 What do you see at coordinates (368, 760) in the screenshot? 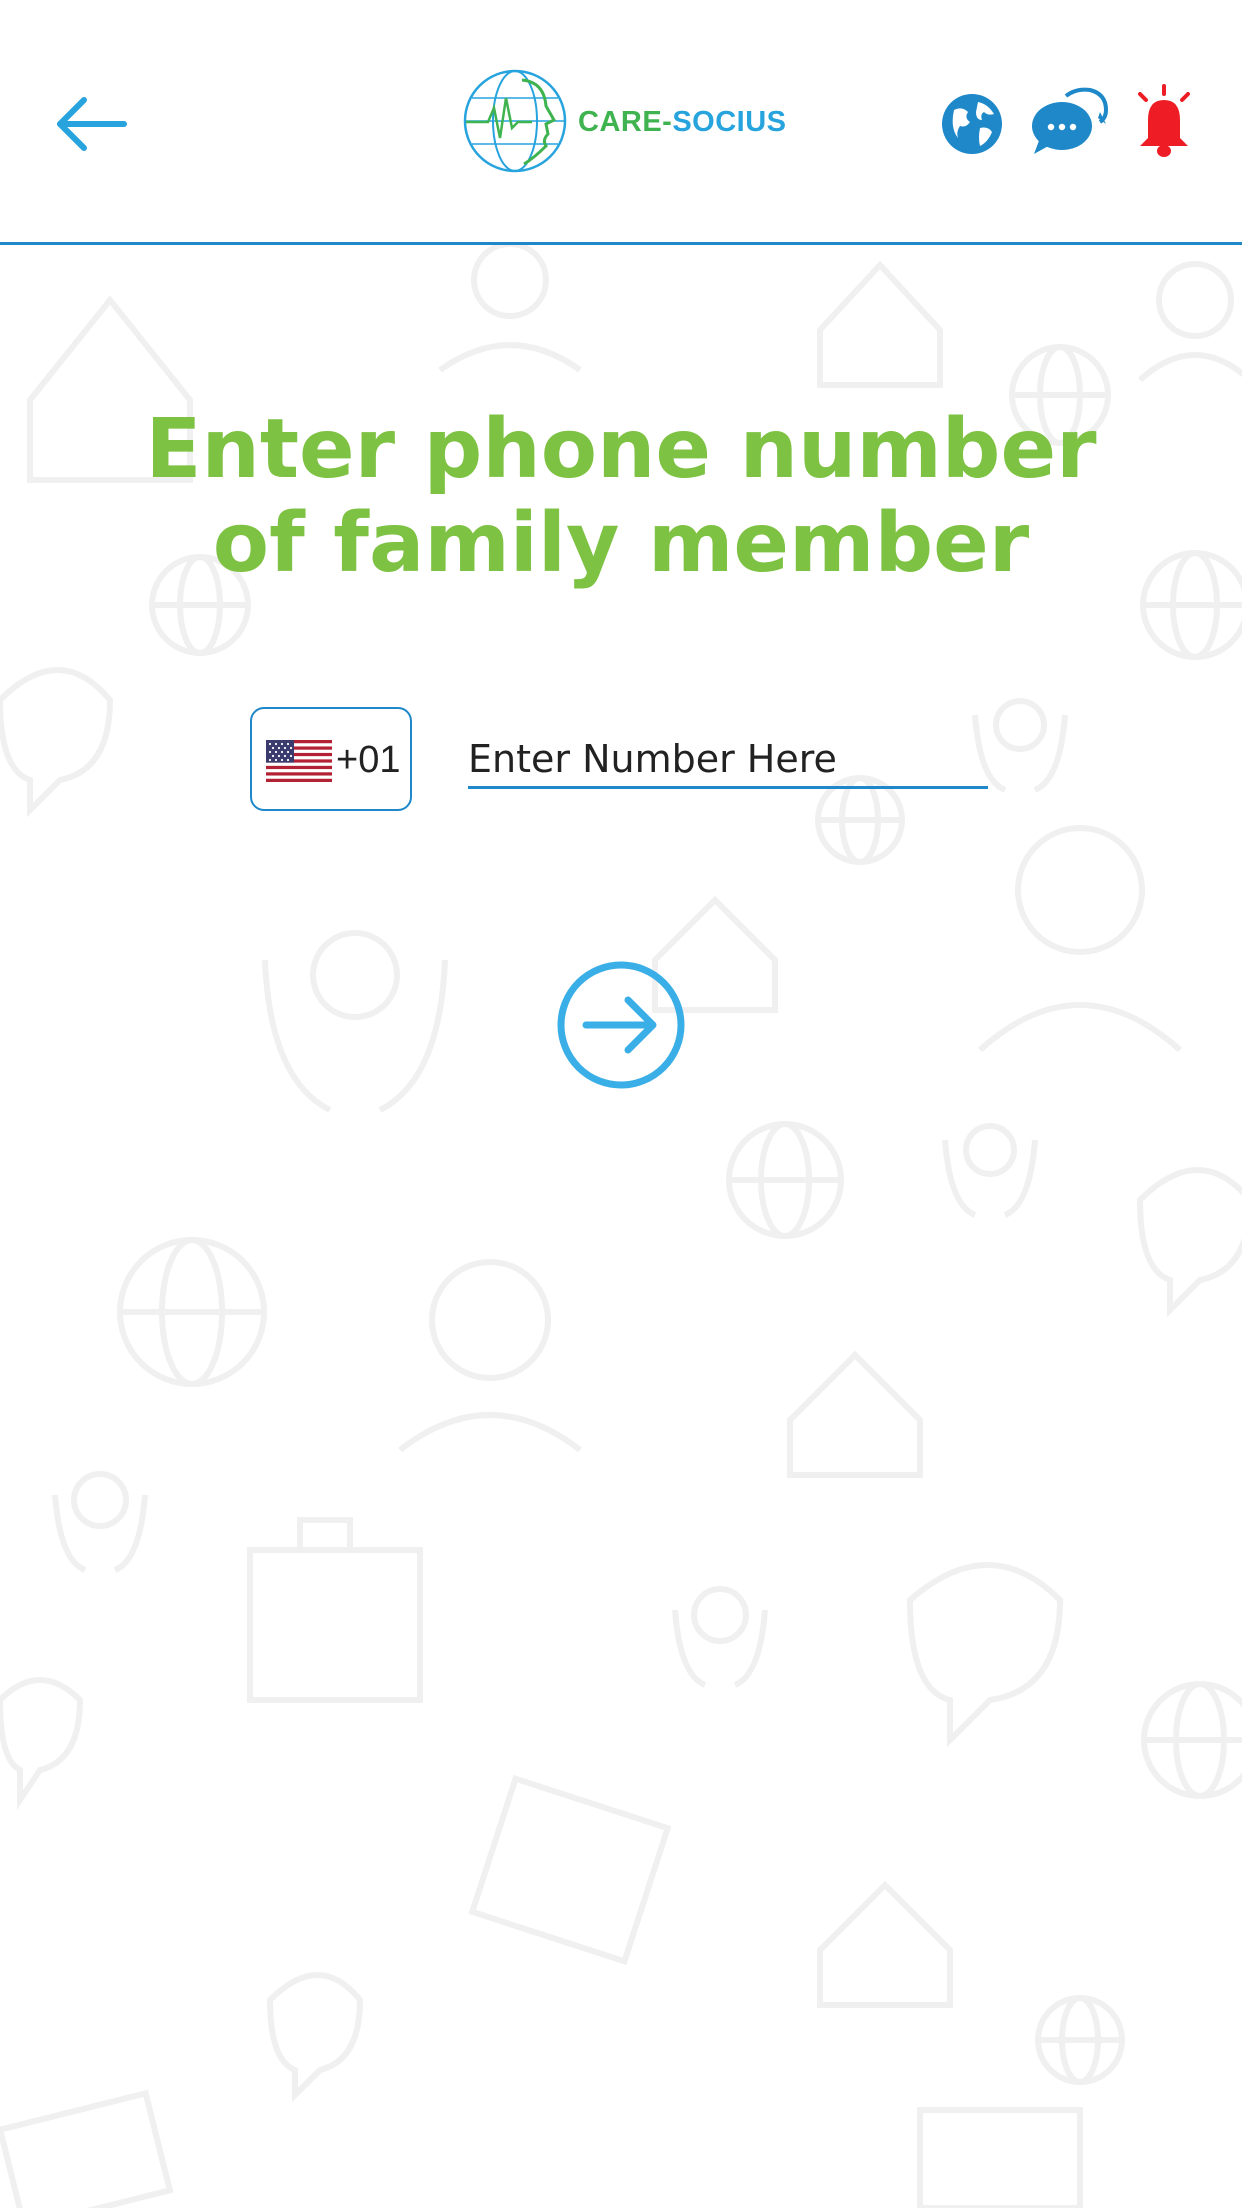
I see `country-dial-code: +01` at bounding box center [368, 760].